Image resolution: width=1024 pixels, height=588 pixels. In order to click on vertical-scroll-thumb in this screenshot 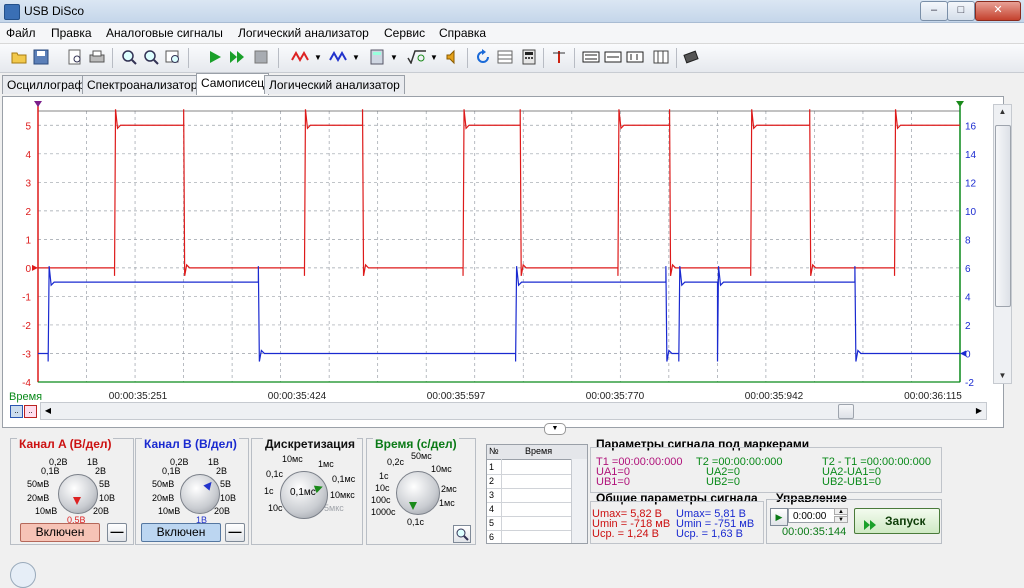, I will do `click(1003, 216)`.